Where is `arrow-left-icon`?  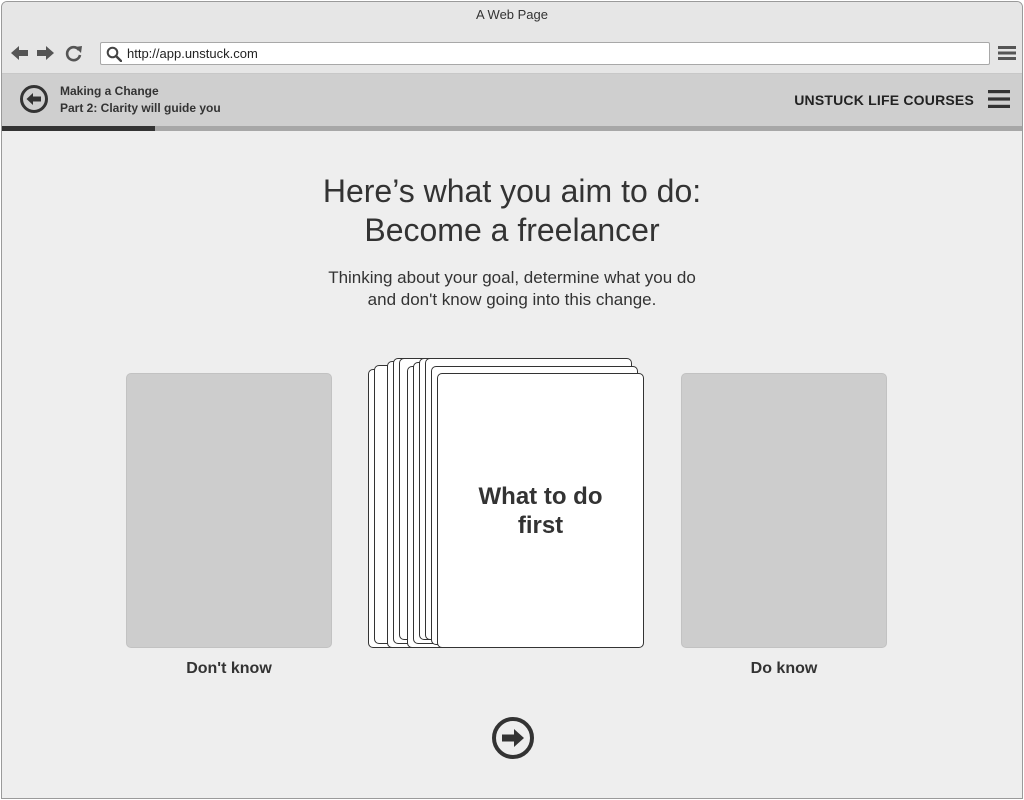 arrow-left-icon is located at coordinates (19, 53).